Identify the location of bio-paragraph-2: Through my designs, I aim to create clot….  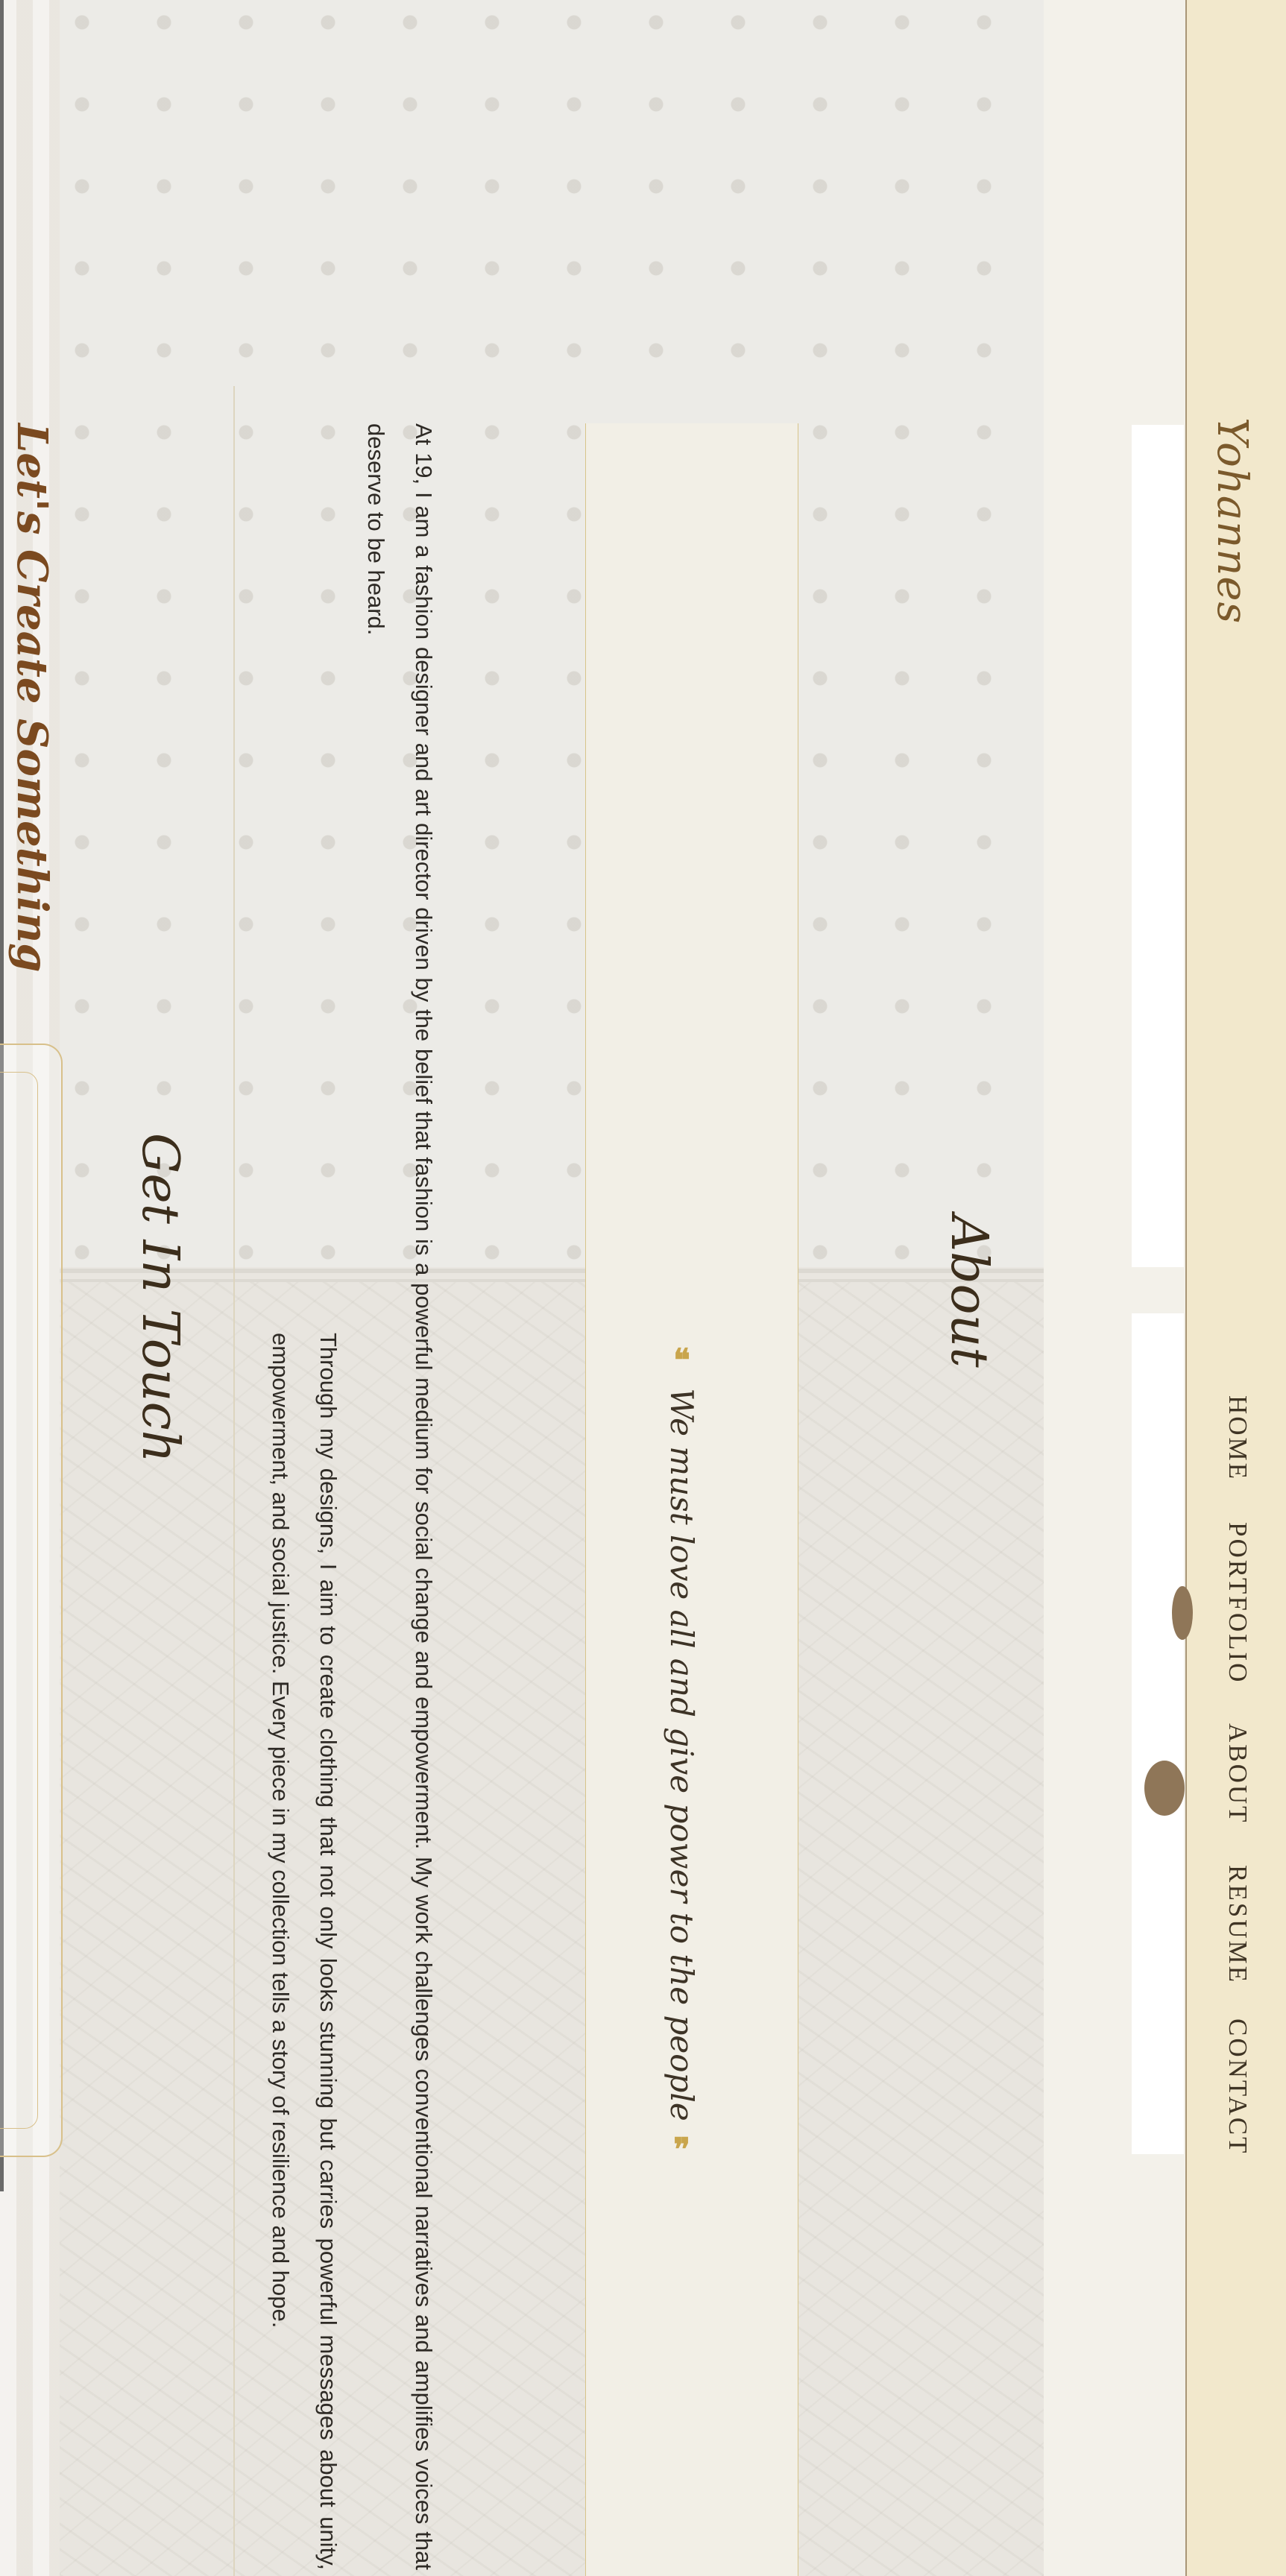
(304, 1952).